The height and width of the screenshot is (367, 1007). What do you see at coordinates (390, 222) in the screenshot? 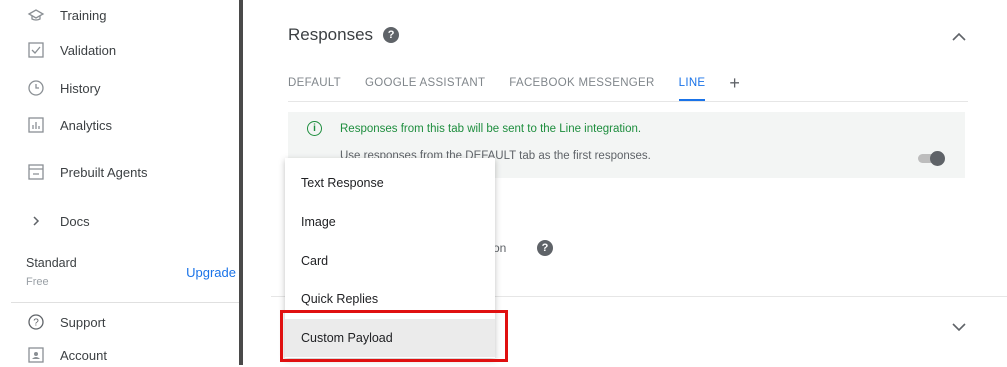
I see `menu-item-image: Image` at bounding box center [390, 222].